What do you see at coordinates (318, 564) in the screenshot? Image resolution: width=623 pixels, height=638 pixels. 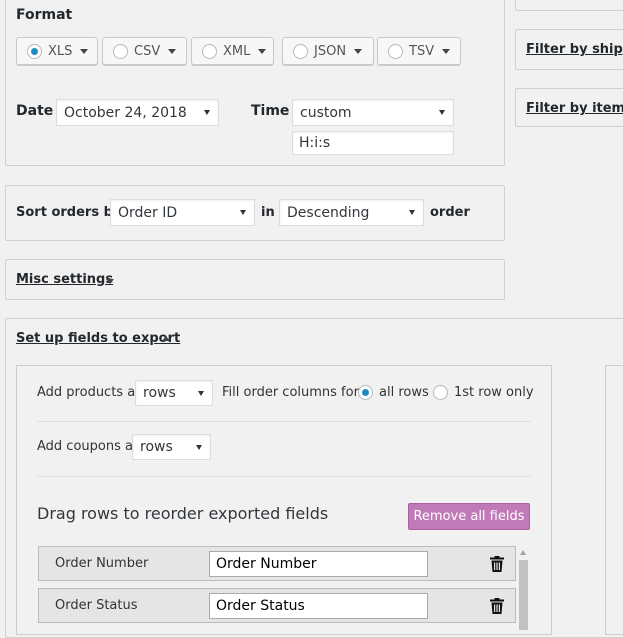 I see `field-row-input: Order Number` at bounding box center [318, 564].